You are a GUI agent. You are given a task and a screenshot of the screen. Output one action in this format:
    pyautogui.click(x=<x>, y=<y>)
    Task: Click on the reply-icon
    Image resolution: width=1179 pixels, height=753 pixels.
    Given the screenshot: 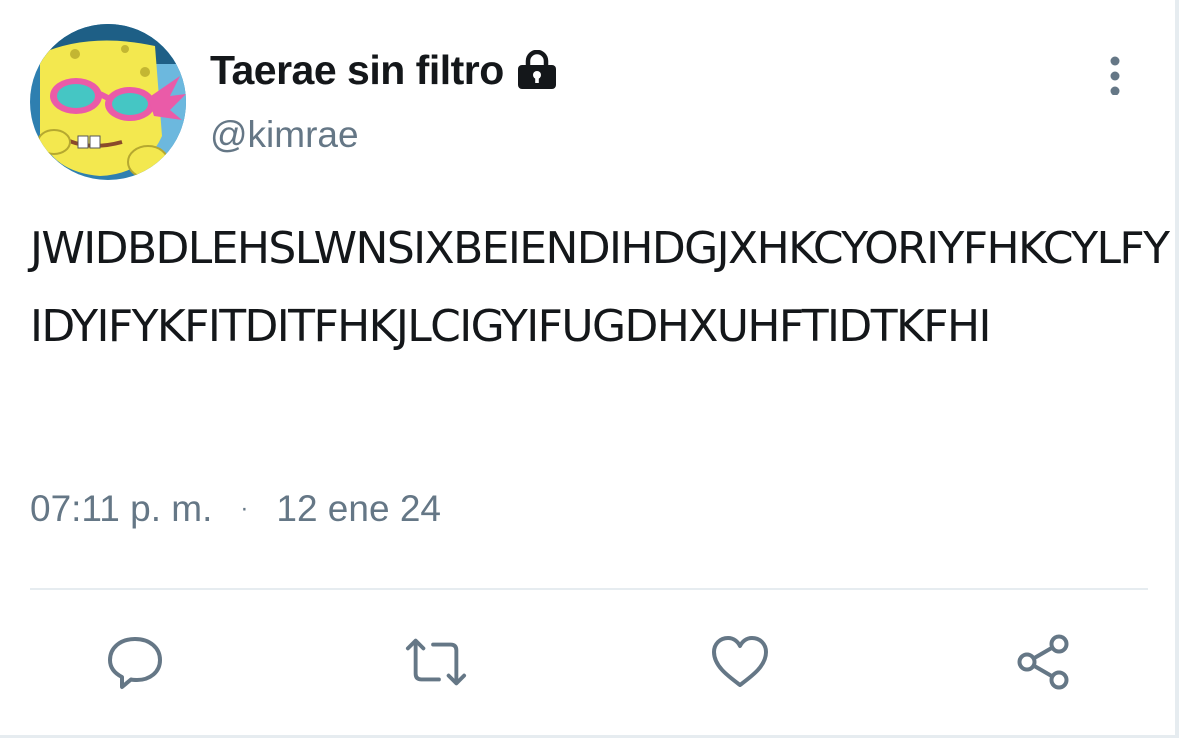 What is the action you would take?
    pyautogui.click(x=135, y=663)
    